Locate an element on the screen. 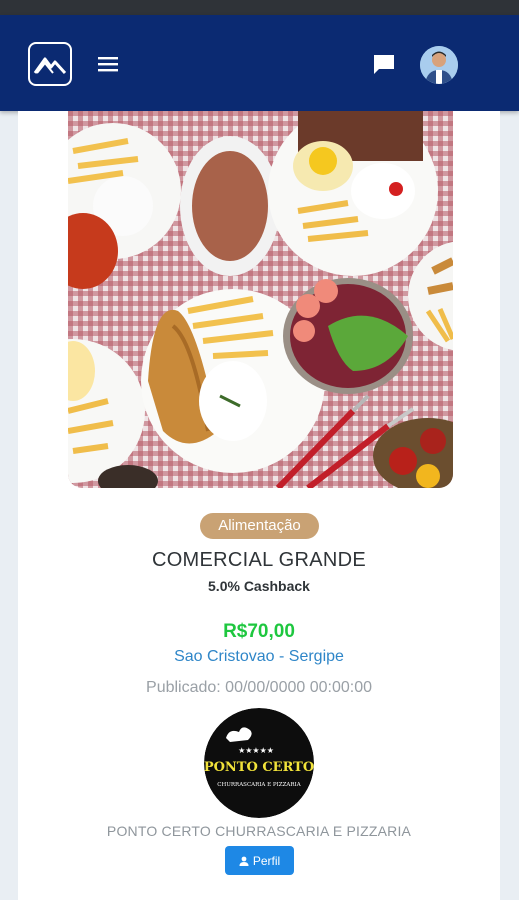 Image resolution: width=519 pixels, height=900 pixels. store-logo-text: PONTO CERTO is located at coordinates (259, 767).